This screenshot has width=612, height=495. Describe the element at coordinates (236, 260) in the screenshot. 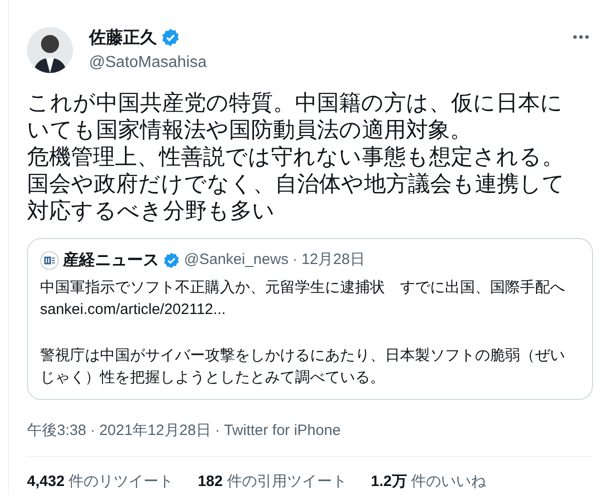

I see `quote-author-handle: @Sankei_news` at that location.